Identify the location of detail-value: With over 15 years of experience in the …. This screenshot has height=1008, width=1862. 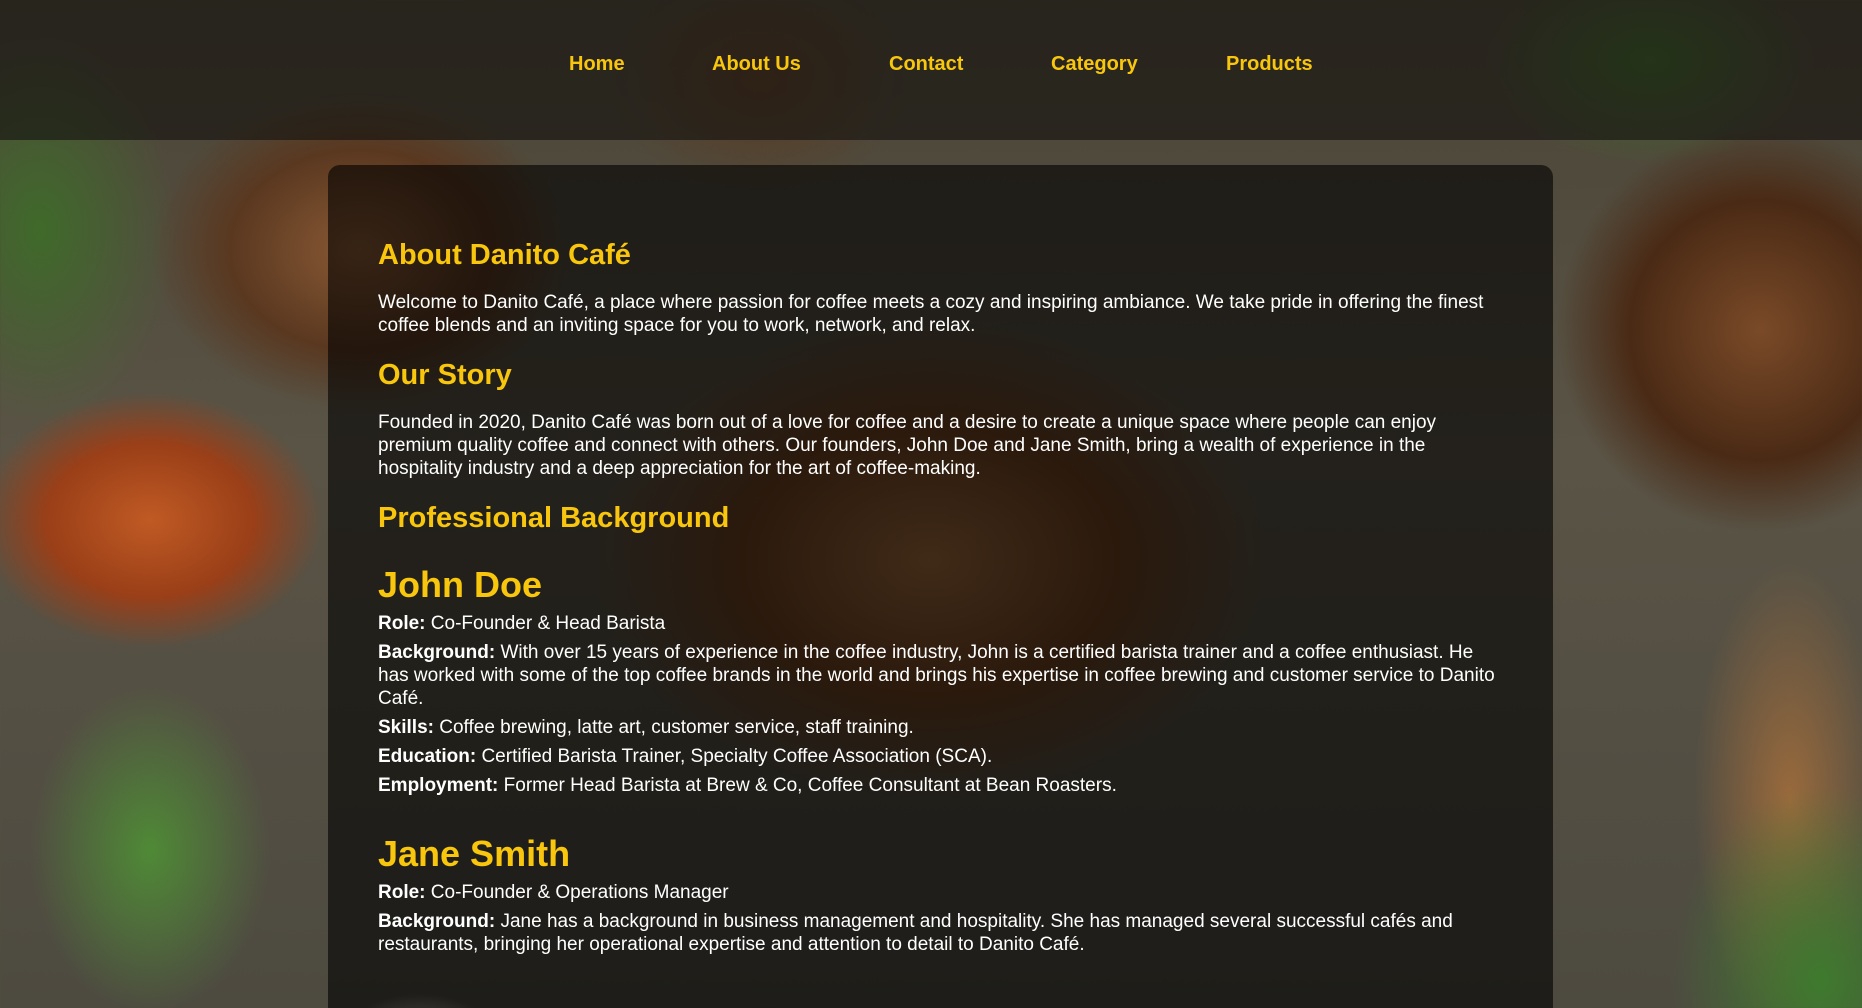
(936, 675).